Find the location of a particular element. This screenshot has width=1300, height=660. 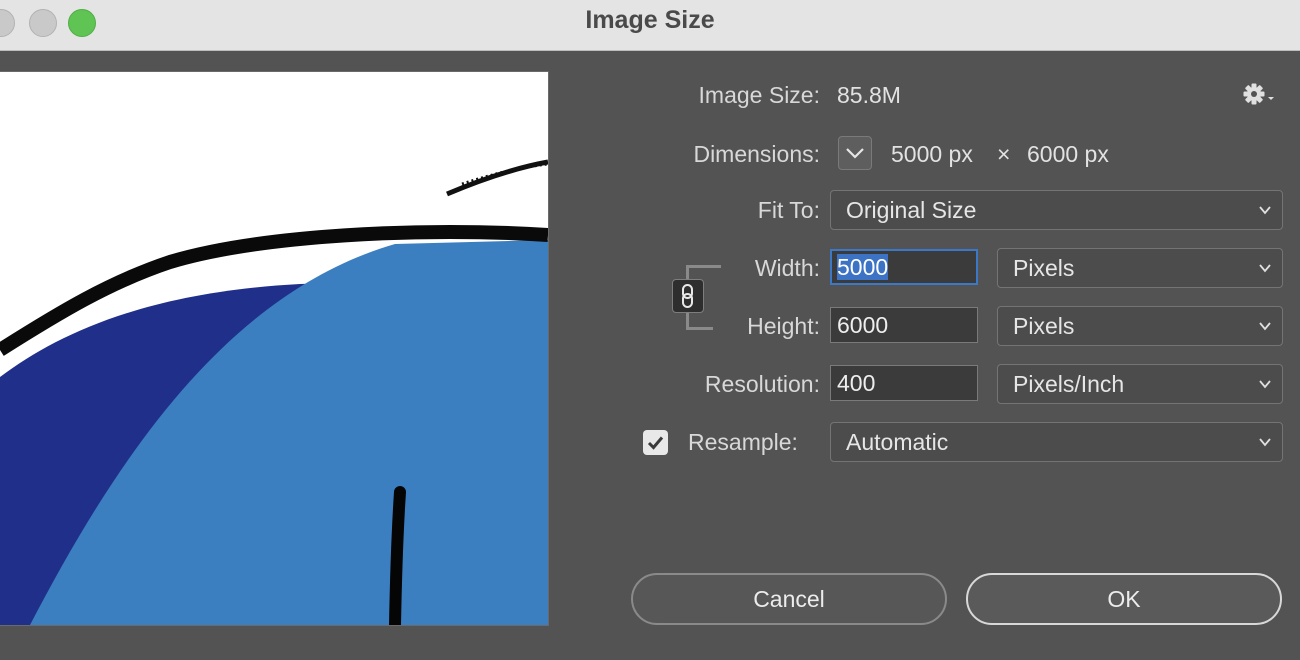

height-unit-select: Pixels is located at coordinates (1140, 326).